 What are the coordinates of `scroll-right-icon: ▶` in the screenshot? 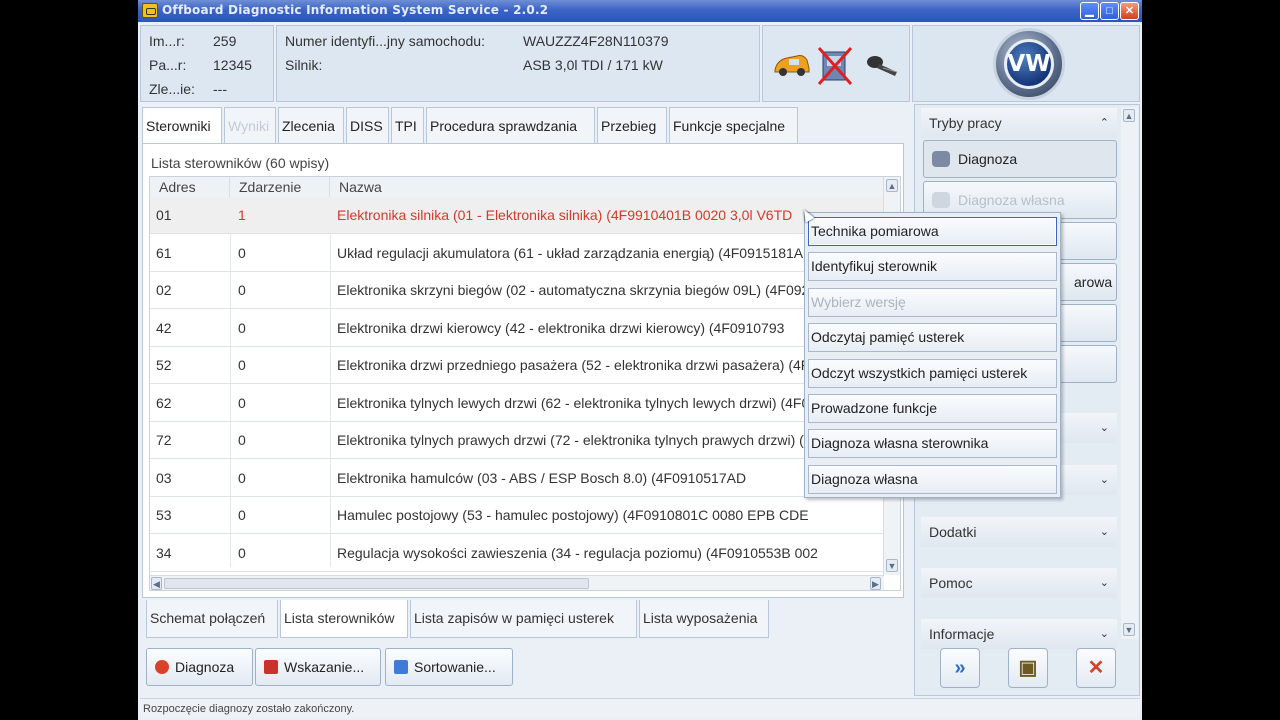 It's located at (875, 583).